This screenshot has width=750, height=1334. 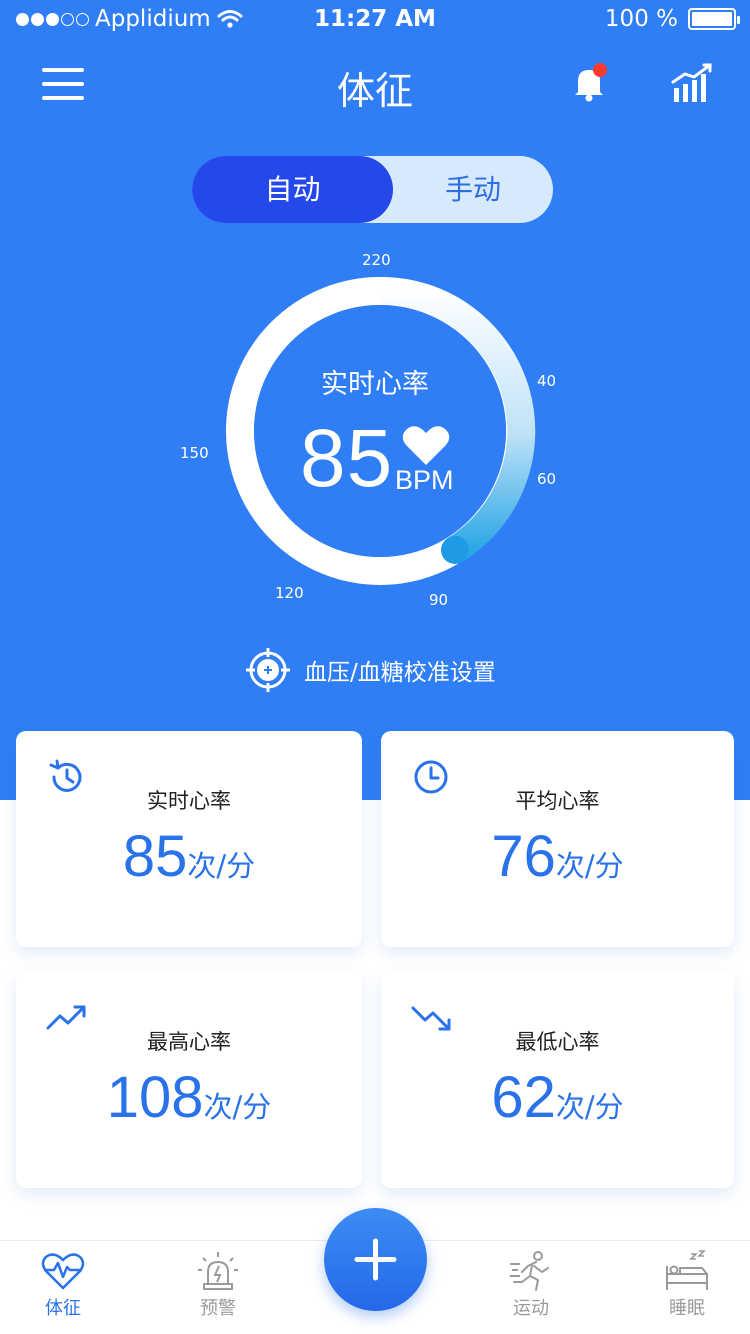 What do you see at coordinates (523, 1097) in the screenshot?
I see `card-value: 62` at bounding box center [523, 1097].